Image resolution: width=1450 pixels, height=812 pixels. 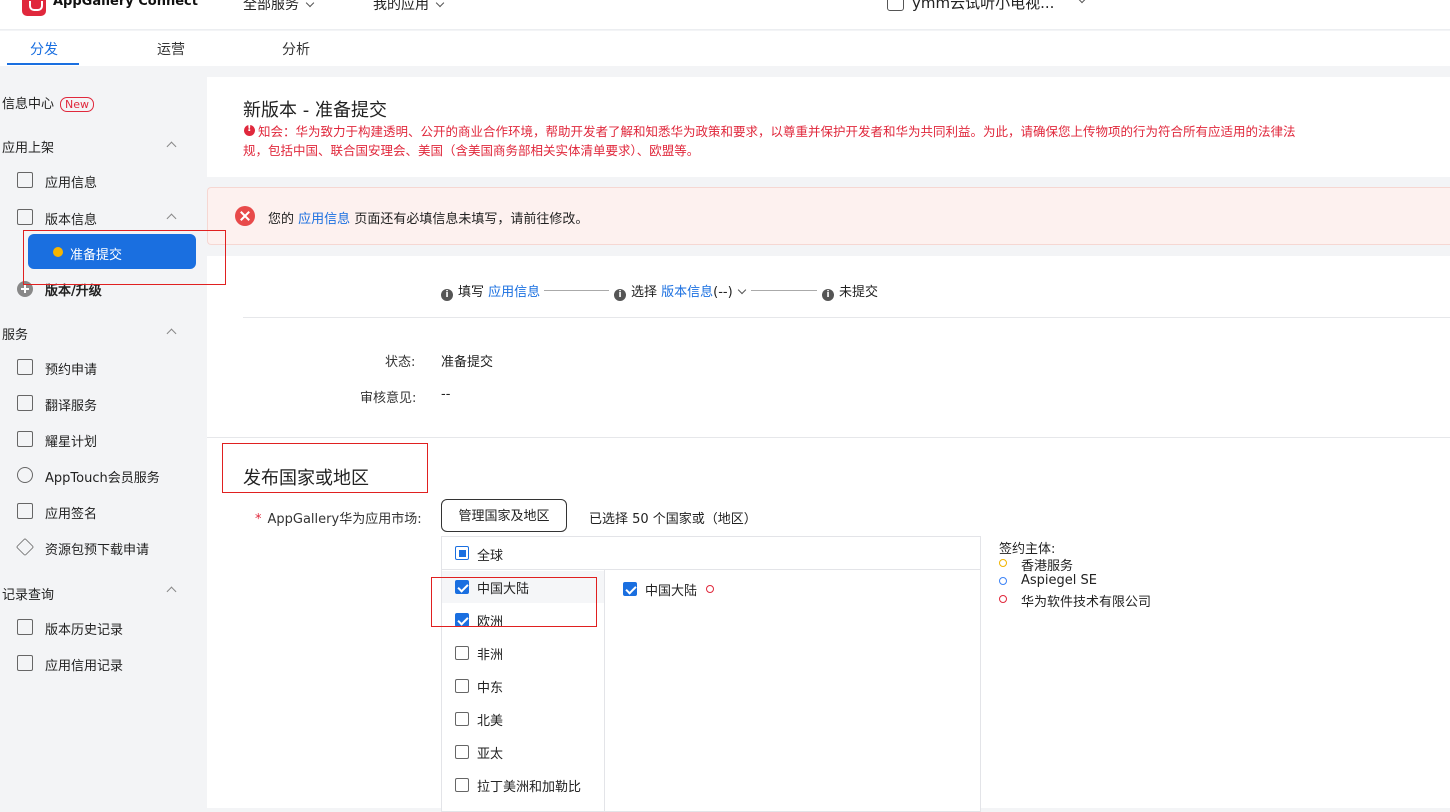 I want to click on sidebar-item-credit-record: 应用信用记录, so click(x=84, y=664).